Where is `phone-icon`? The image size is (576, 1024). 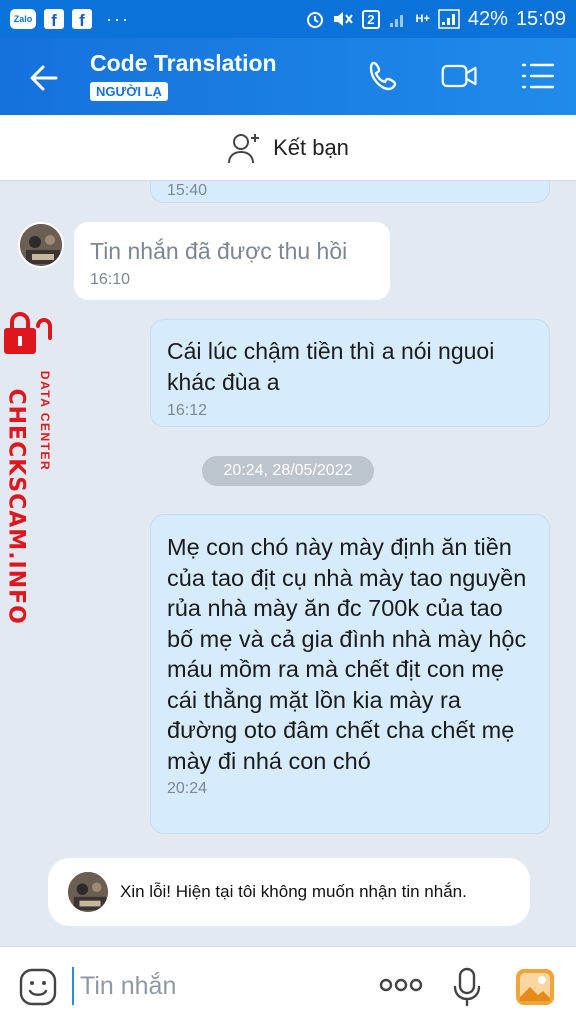
phone-icon is located at coordinates (384, 76).